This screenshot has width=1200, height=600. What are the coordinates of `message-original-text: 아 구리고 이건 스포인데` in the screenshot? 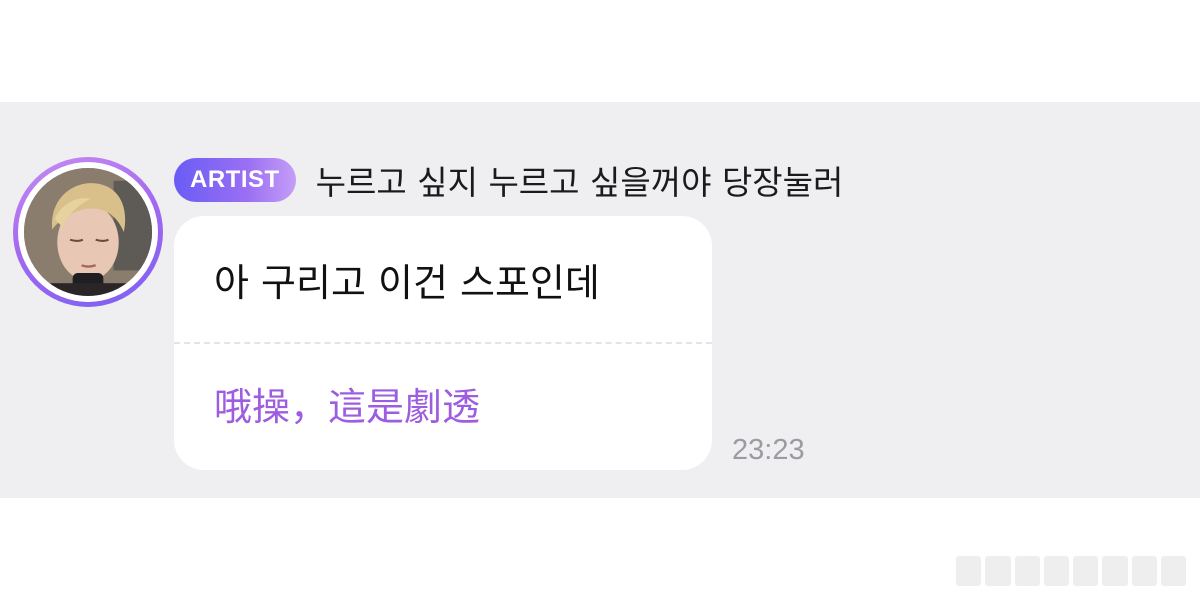 It's located at (407, 283).